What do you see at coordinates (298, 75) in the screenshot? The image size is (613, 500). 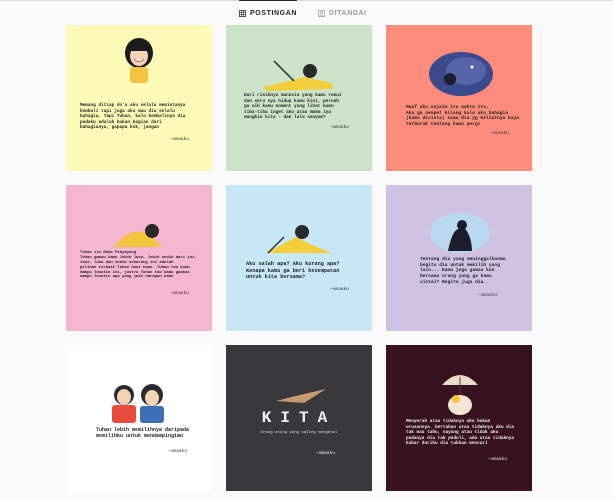 I see `lying-person-illustration` at bounding box center [298, 75].